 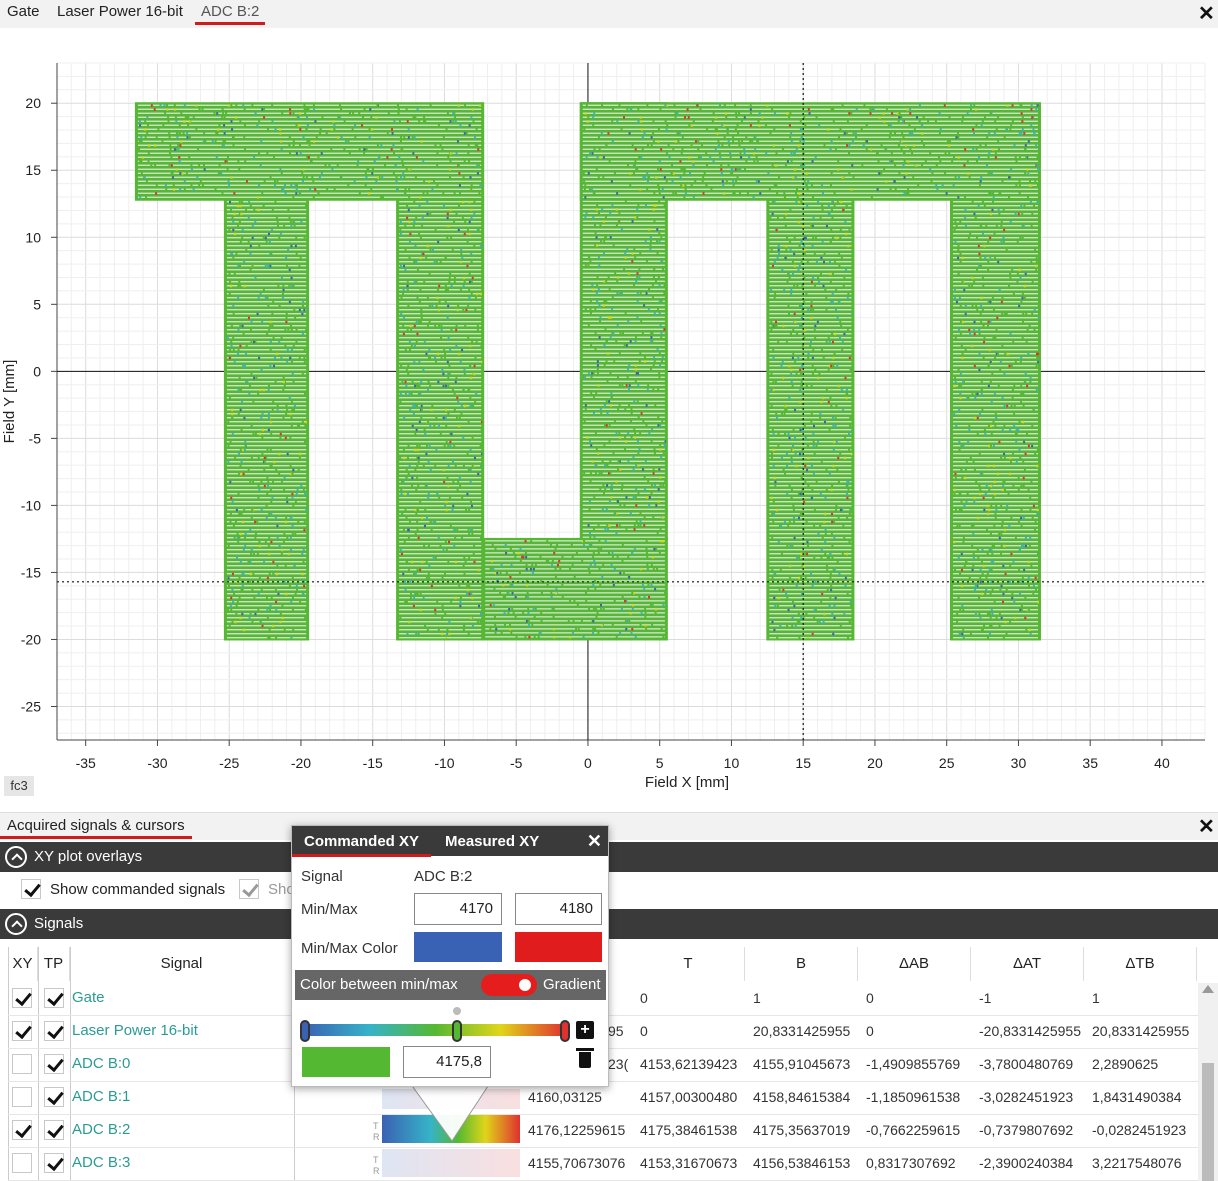 What do you see at coordinates (96, 828) in the screenshot?
I see `tab-acquired-signals: Acquired signals & cursors` at bounding box center [96, 828].